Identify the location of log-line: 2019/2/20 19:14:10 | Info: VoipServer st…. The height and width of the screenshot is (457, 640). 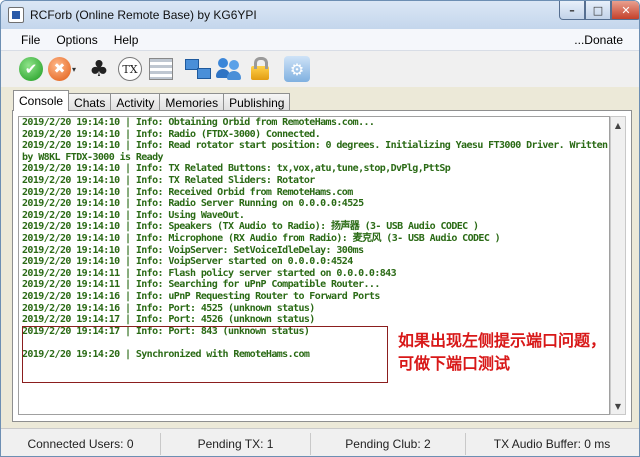
(187, 262).